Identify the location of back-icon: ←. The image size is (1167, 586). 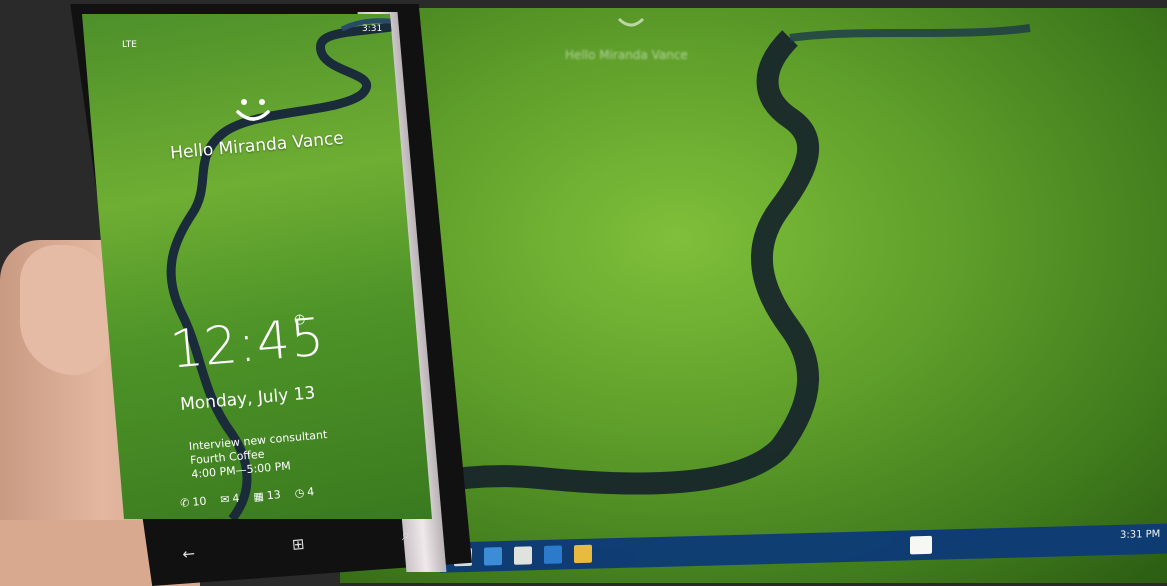
(189, 553).